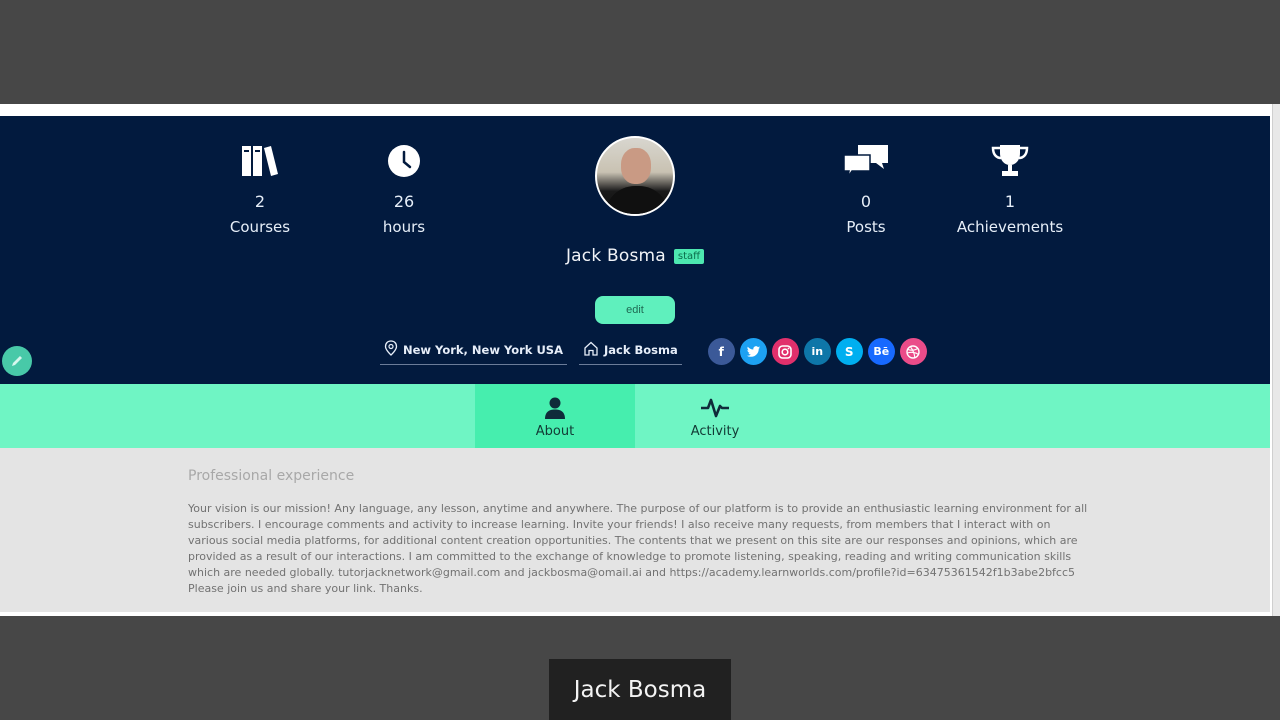 The height and width of the screenshot is (720, 1280). I want to click on stat-label: Posts, so click(866, 227).